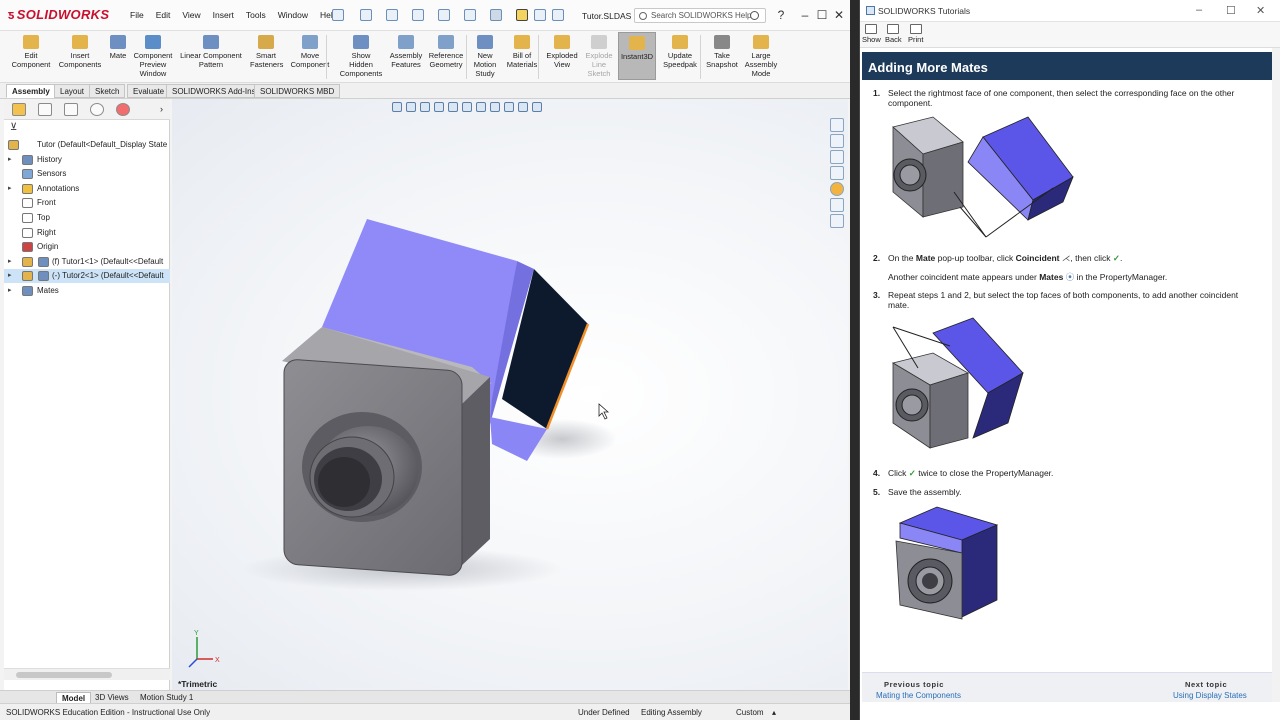  I want to click on instant3d-button: Instant3D, so click(637, 56).